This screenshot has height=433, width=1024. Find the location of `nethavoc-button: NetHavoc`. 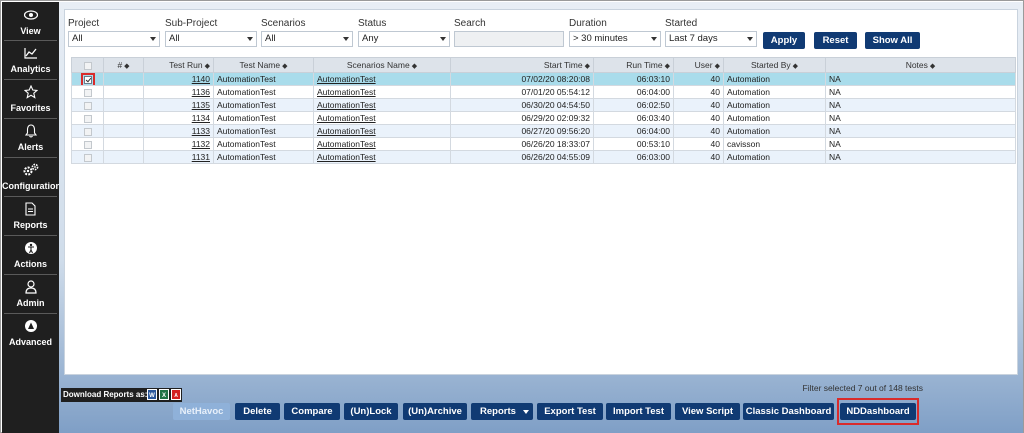

nethavoc-button: NetHavoc is located at coordinates (201, 411).